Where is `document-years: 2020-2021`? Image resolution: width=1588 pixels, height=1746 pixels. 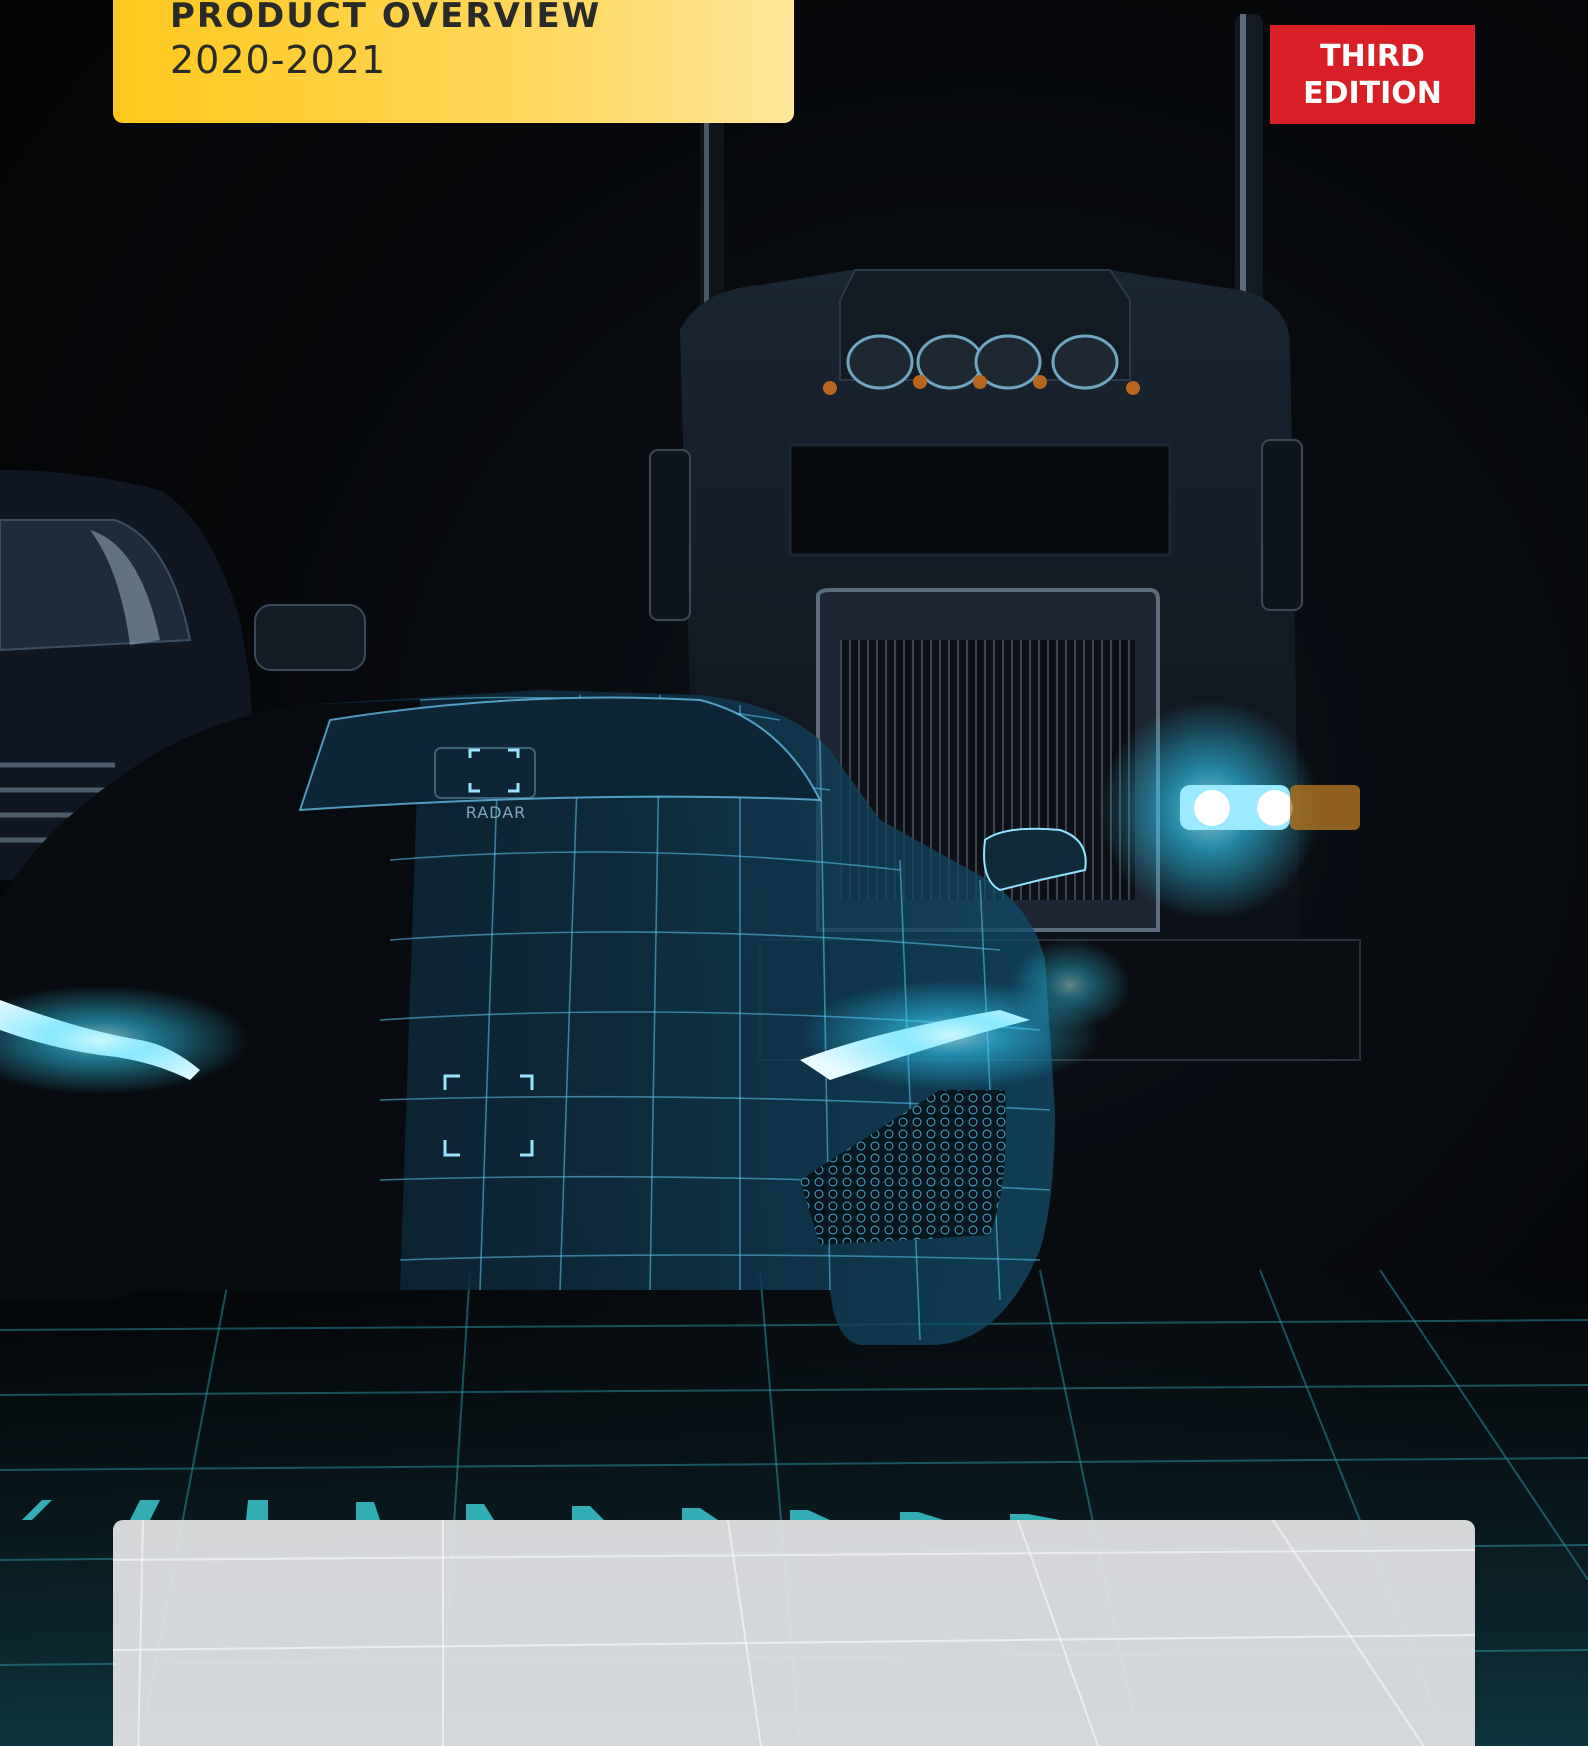 document-years: 2020-2021 is located at coordinates (278, 60).